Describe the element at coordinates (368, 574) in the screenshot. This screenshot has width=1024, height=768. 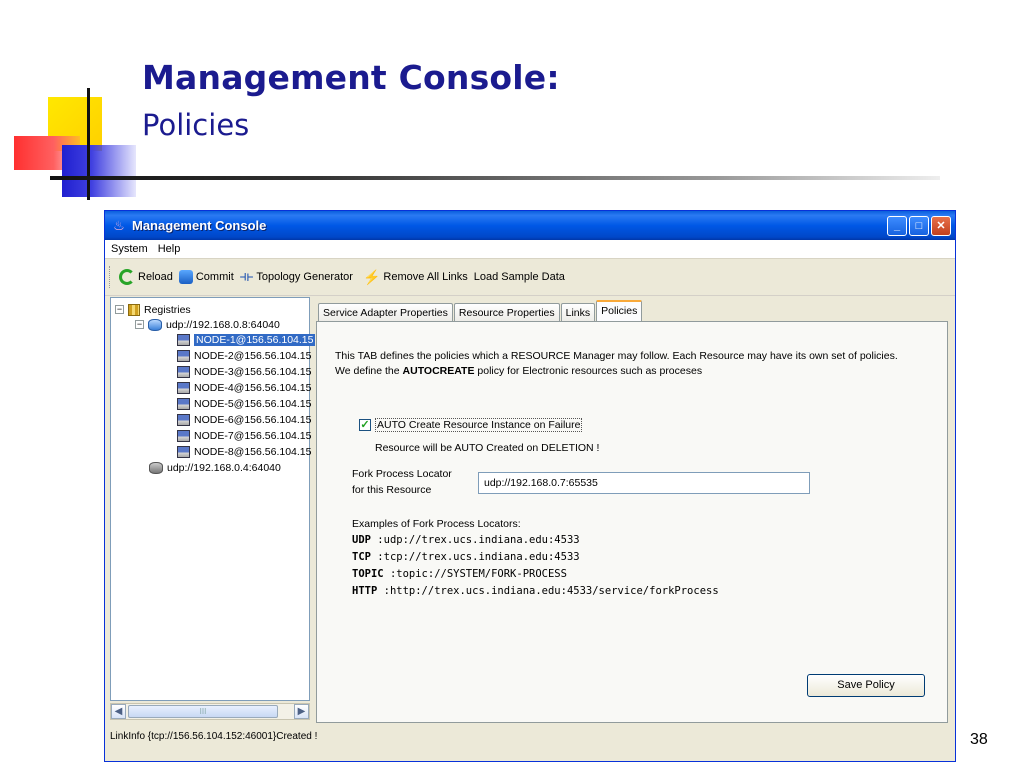
I see `example-key: TOPIC` at that location.